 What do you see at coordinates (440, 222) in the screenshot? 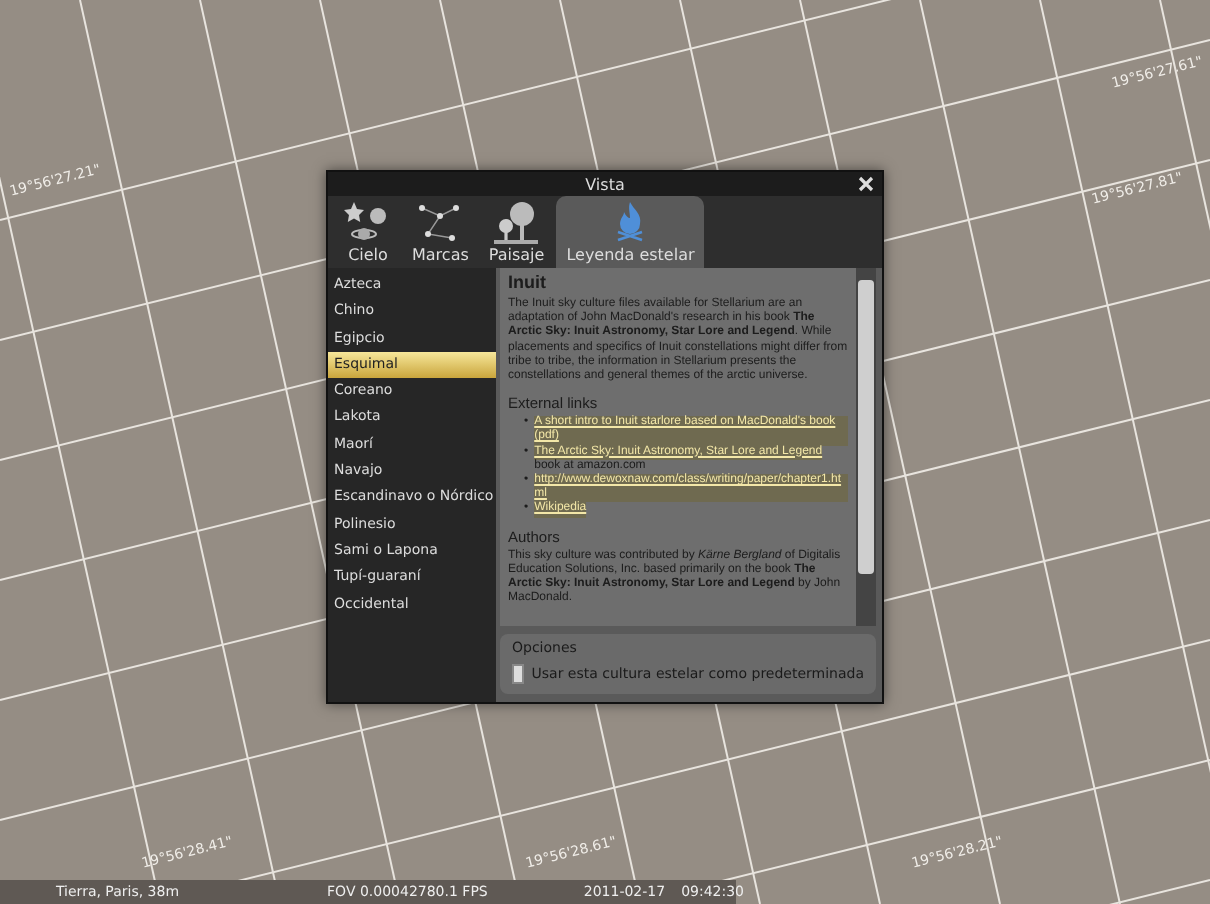
I see `constellation-icon` at bounding box center [440, 222].